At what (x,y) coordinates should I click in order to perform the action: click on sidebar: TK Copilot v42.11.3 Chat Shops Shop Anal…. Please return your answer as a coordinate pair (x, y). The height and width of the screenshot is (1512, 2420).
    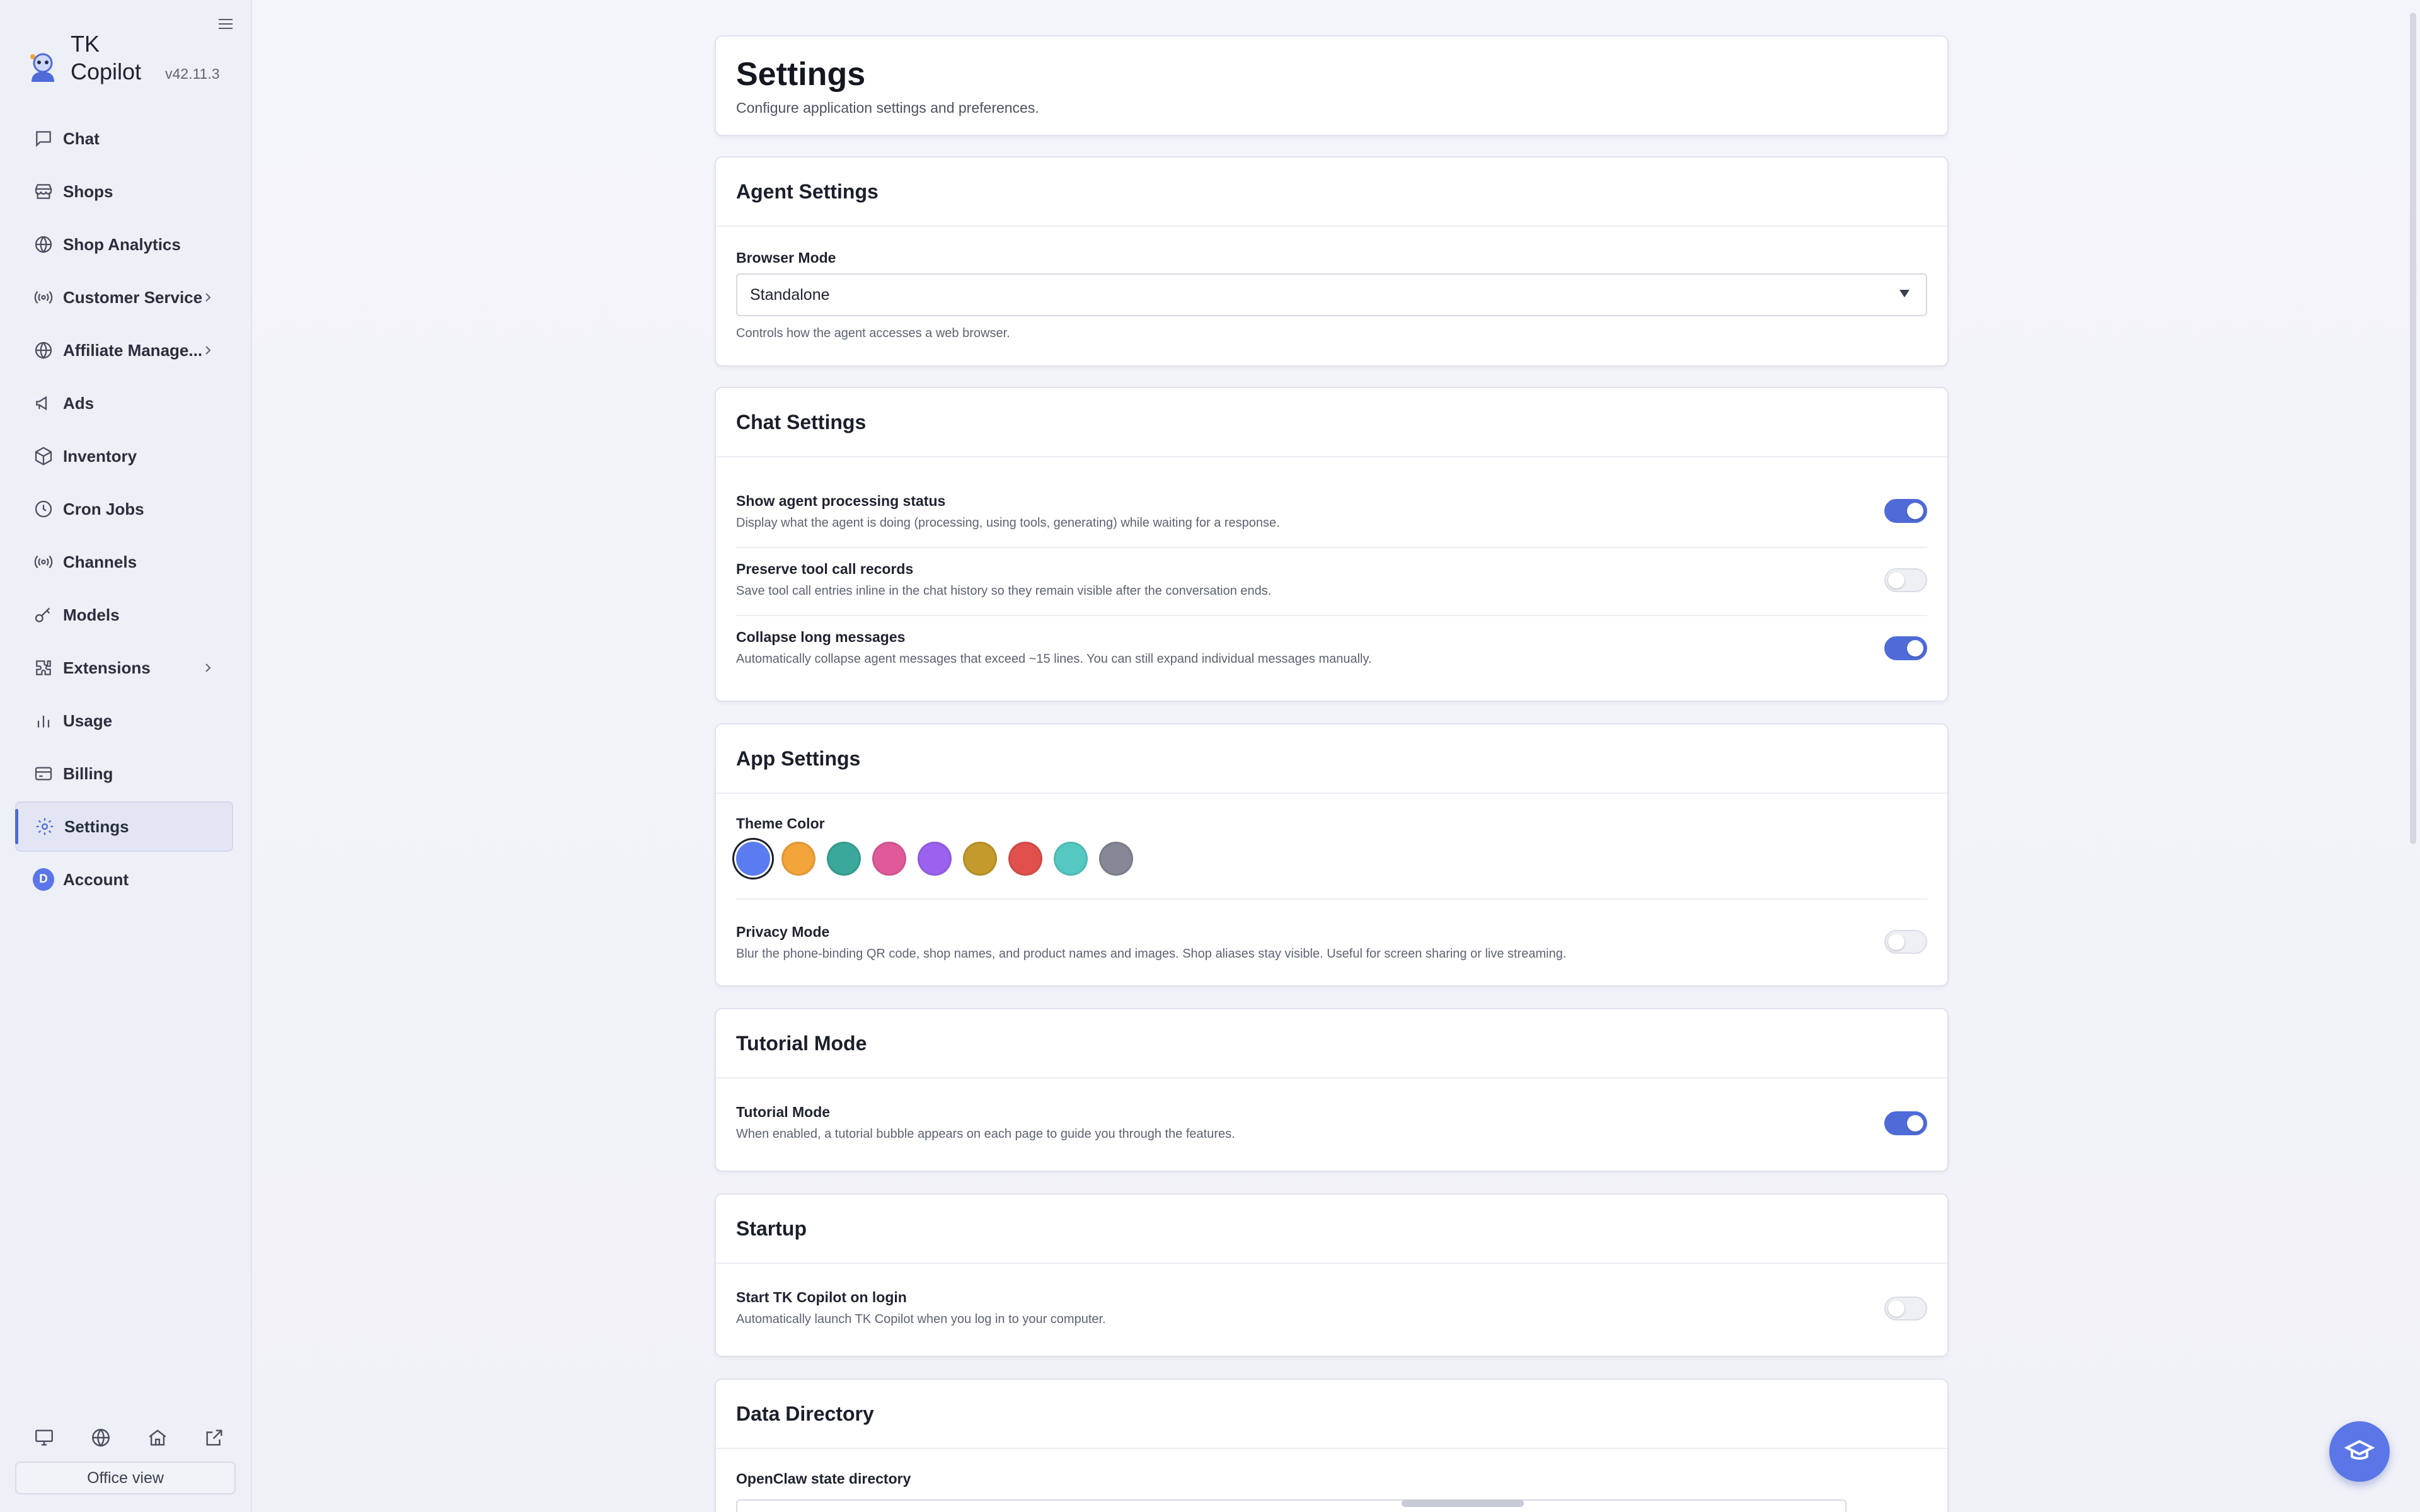
    Looking at the image, I should click on (126, 756).